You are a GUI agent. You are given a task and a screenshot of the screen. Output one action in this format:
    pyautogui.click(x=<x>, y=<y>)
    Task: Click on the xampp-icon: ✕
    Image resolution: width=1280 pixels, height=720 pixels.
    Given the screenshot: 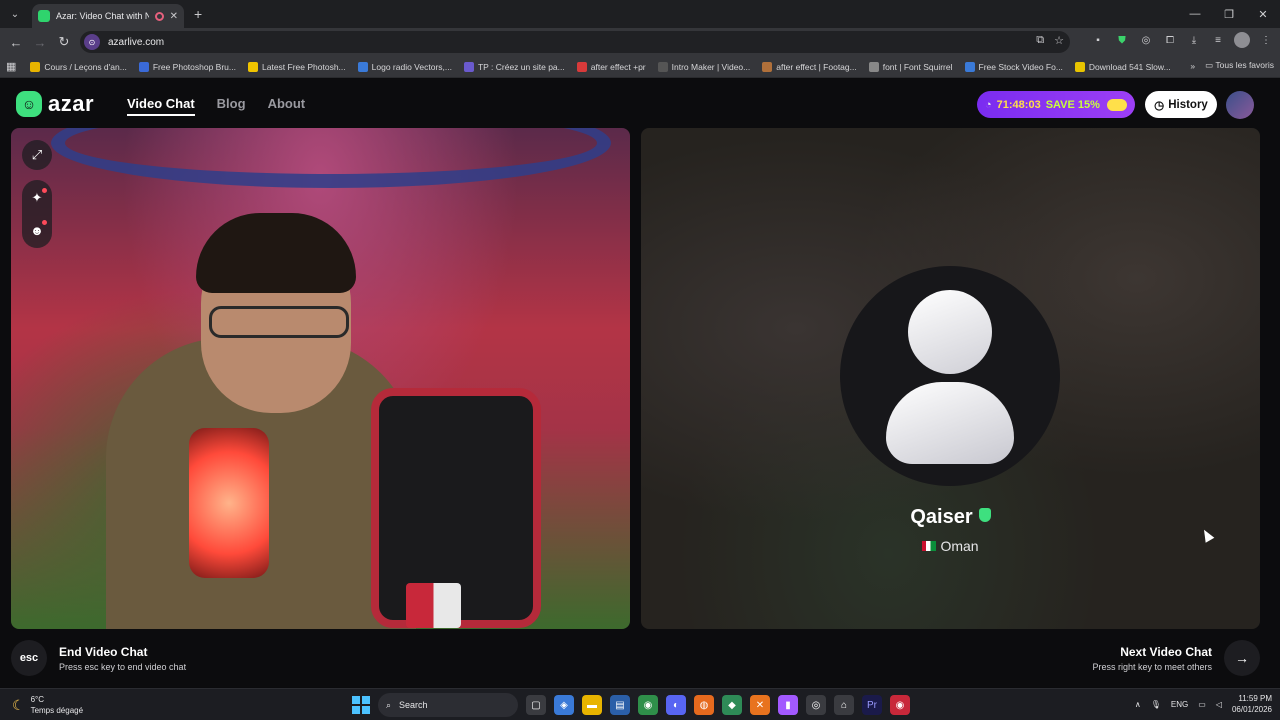 What is the action you would take?
    pyautogui.click(x=760, y=705)
    